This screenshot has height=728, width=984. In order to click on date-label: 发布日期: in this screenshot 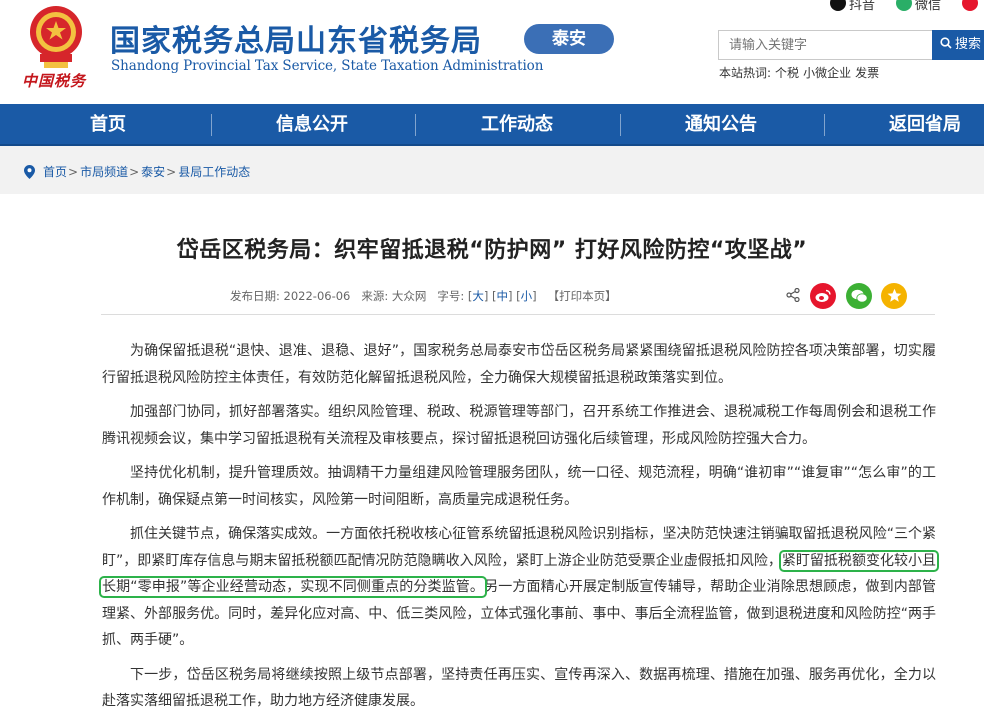, I will do `click(255, 296)`.